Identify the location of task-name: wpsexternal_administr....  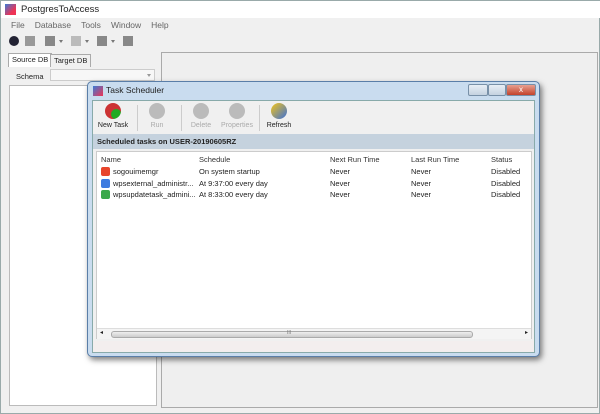
(153, 183).